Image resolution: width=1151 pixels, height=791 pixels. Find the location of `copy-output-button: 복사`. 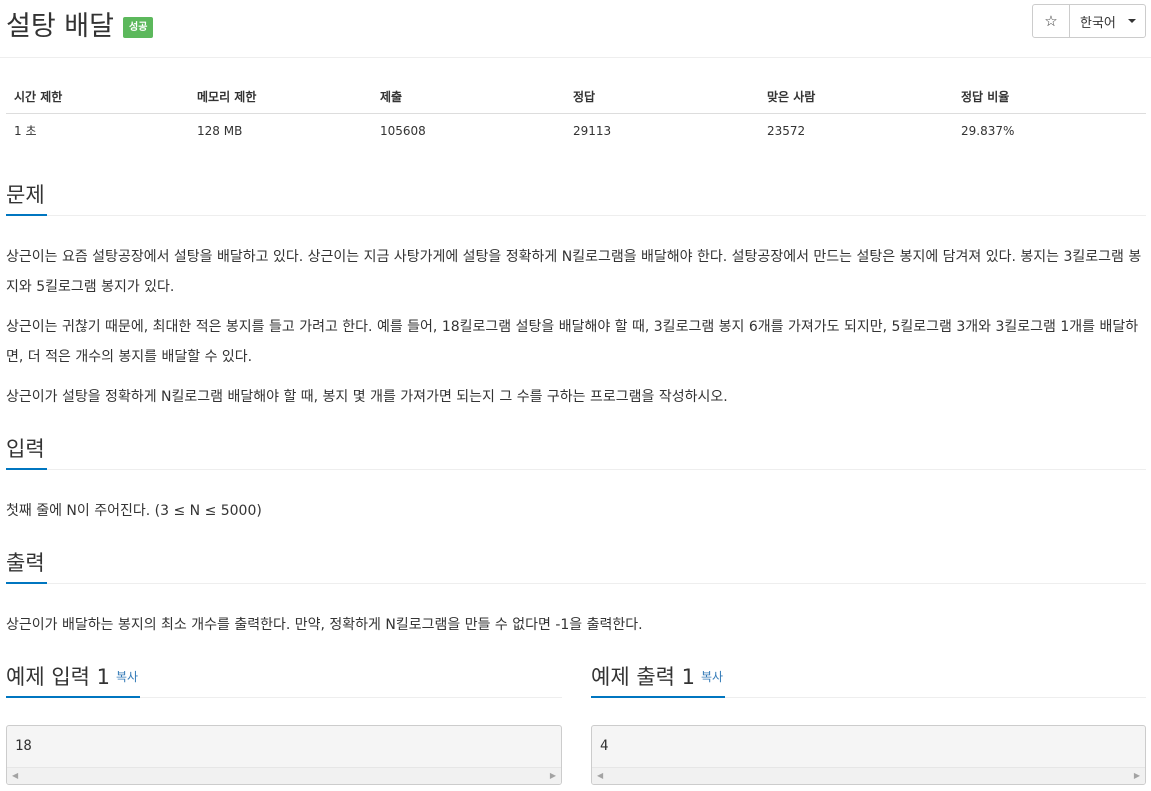

copy-output-button: 복사 is located at coordinates (712, 677).